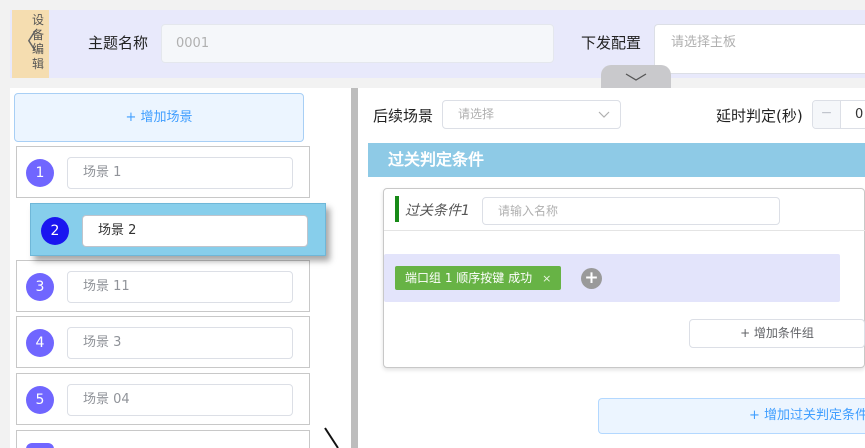  What do you see at coordinates (731, 416) in the screenshot?
I see `add-pass-condition-button: + 增加过关判定条件` at bounding box center [731, 416].